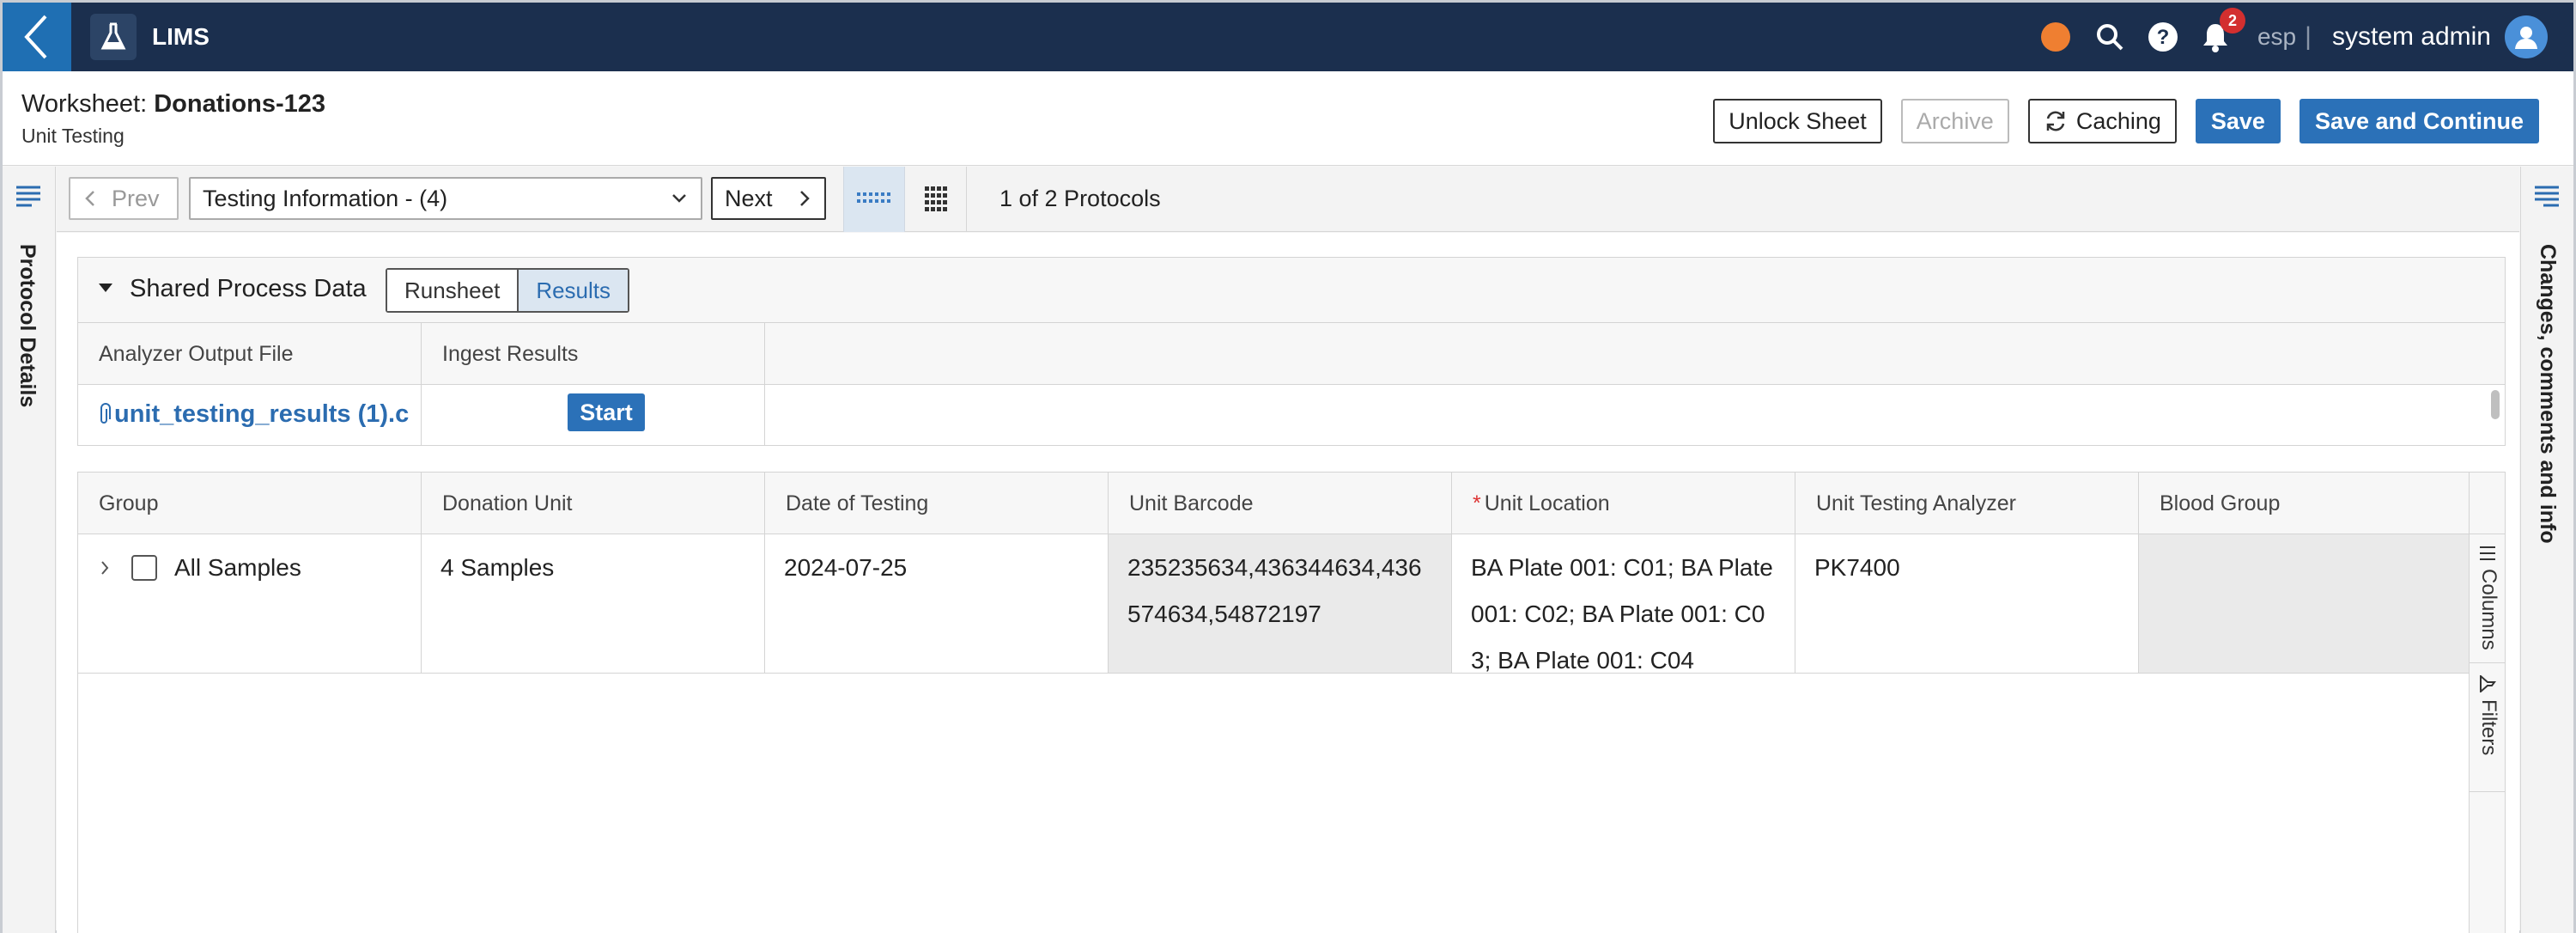 This screenshot has width=2576, height=933. I want to click on next-label: Next, so click(749, 198).